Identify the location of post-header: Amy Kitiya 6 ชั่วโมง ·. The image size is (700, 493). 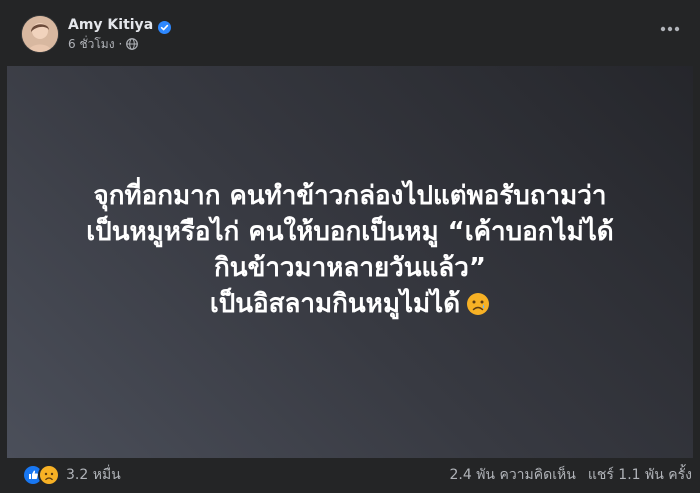
(350, 33).